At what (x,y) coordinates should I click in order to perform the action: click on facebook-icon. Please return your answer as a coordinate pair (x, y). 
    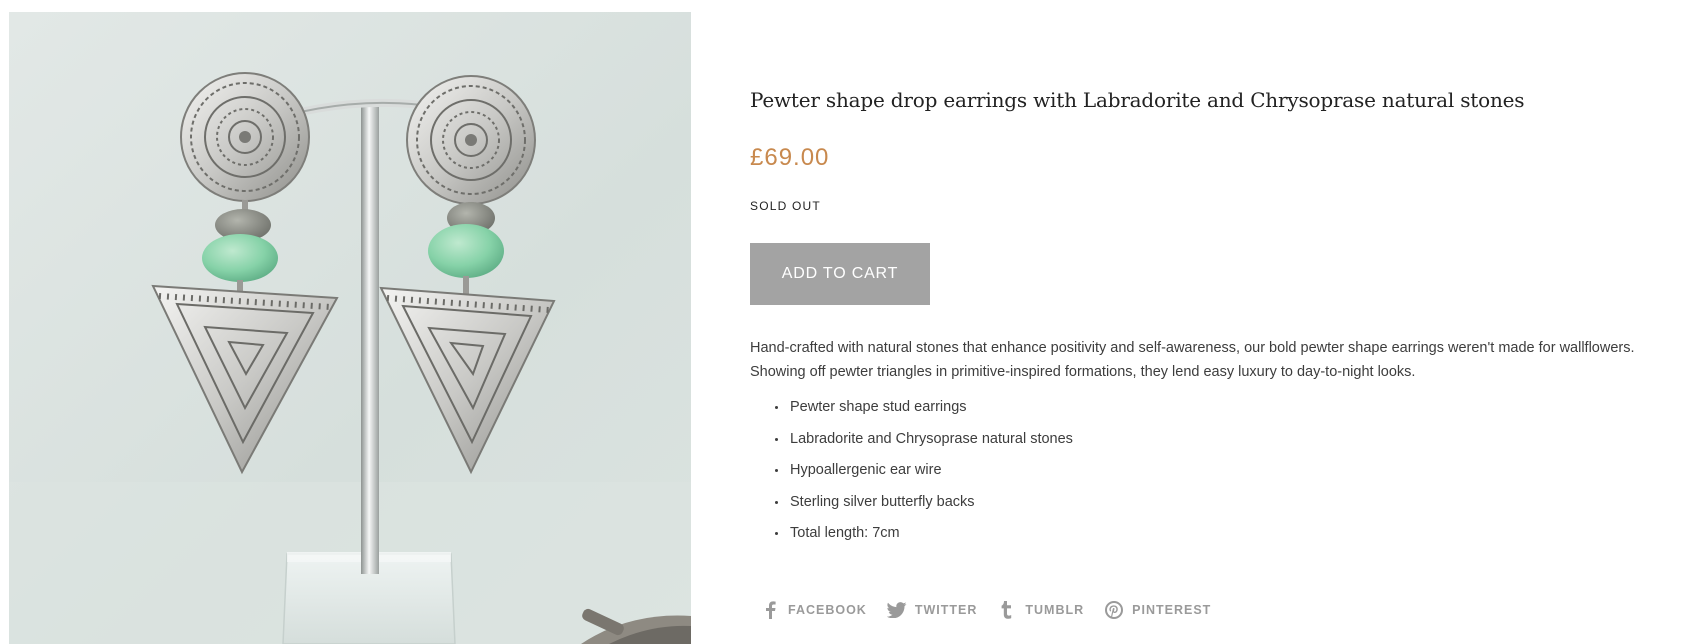
    Looking at the image, I should click on (770, 610).